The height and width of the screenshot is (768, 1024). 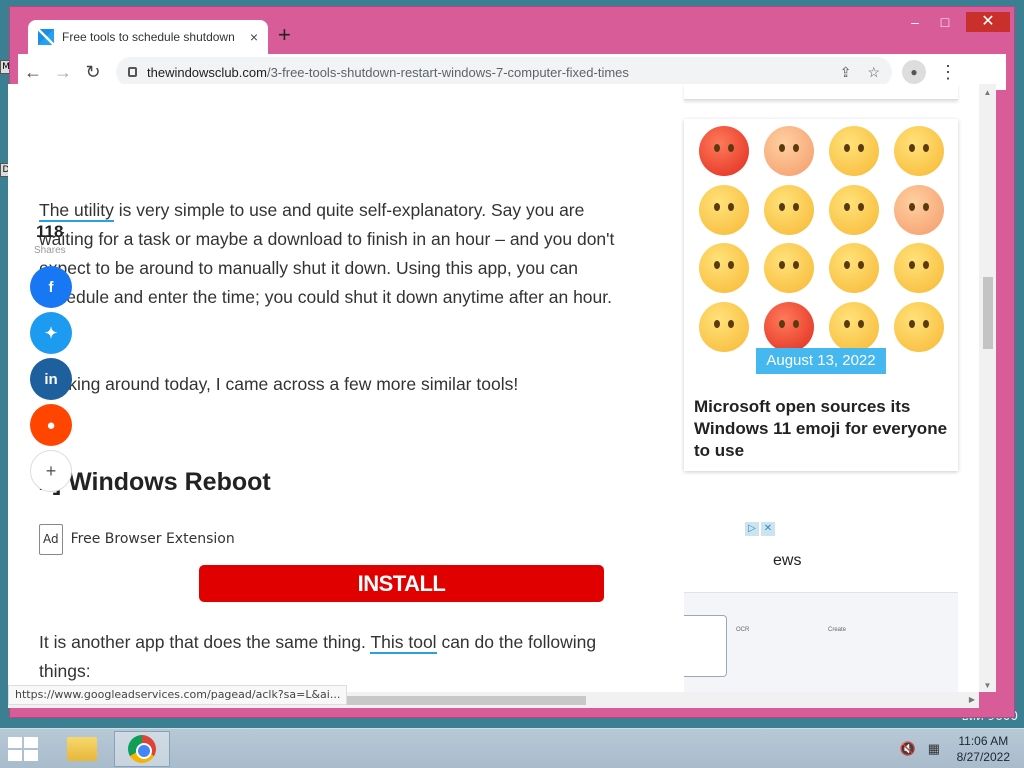 What do you see at coordinates (768, 529) in the screenshot?
I see `close-ad-icon: ✕` at bounding box center [768, 529].